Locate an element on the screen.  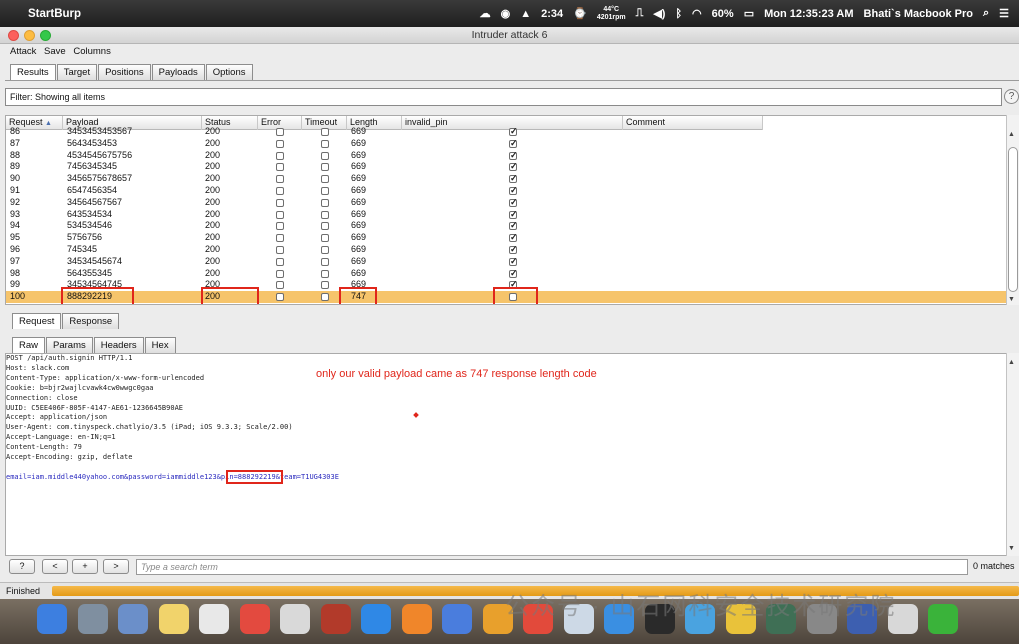
previous-button: < is located at coordinates (55, 566).